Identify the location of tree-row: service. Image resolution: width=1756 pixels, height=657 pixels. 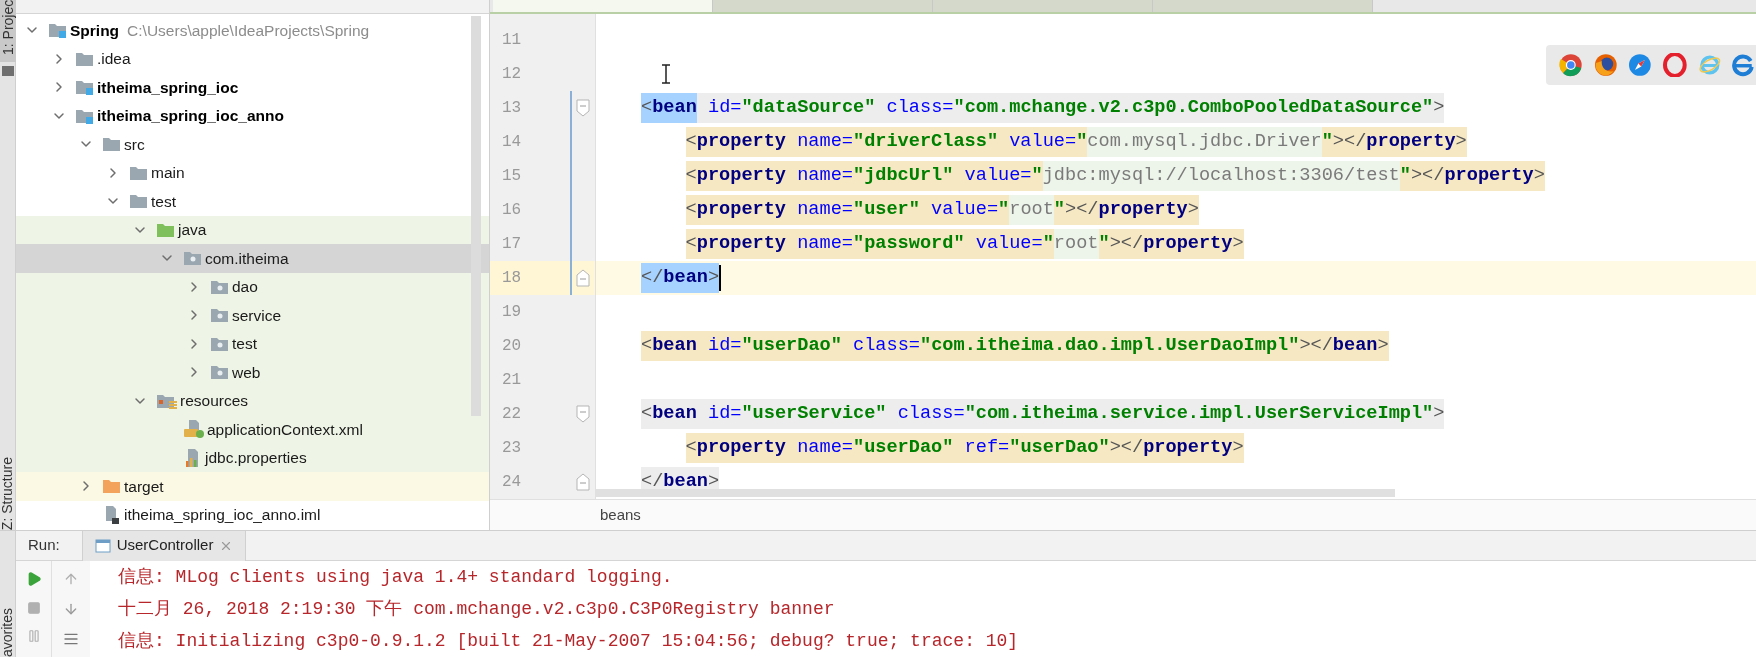
(252, 315).